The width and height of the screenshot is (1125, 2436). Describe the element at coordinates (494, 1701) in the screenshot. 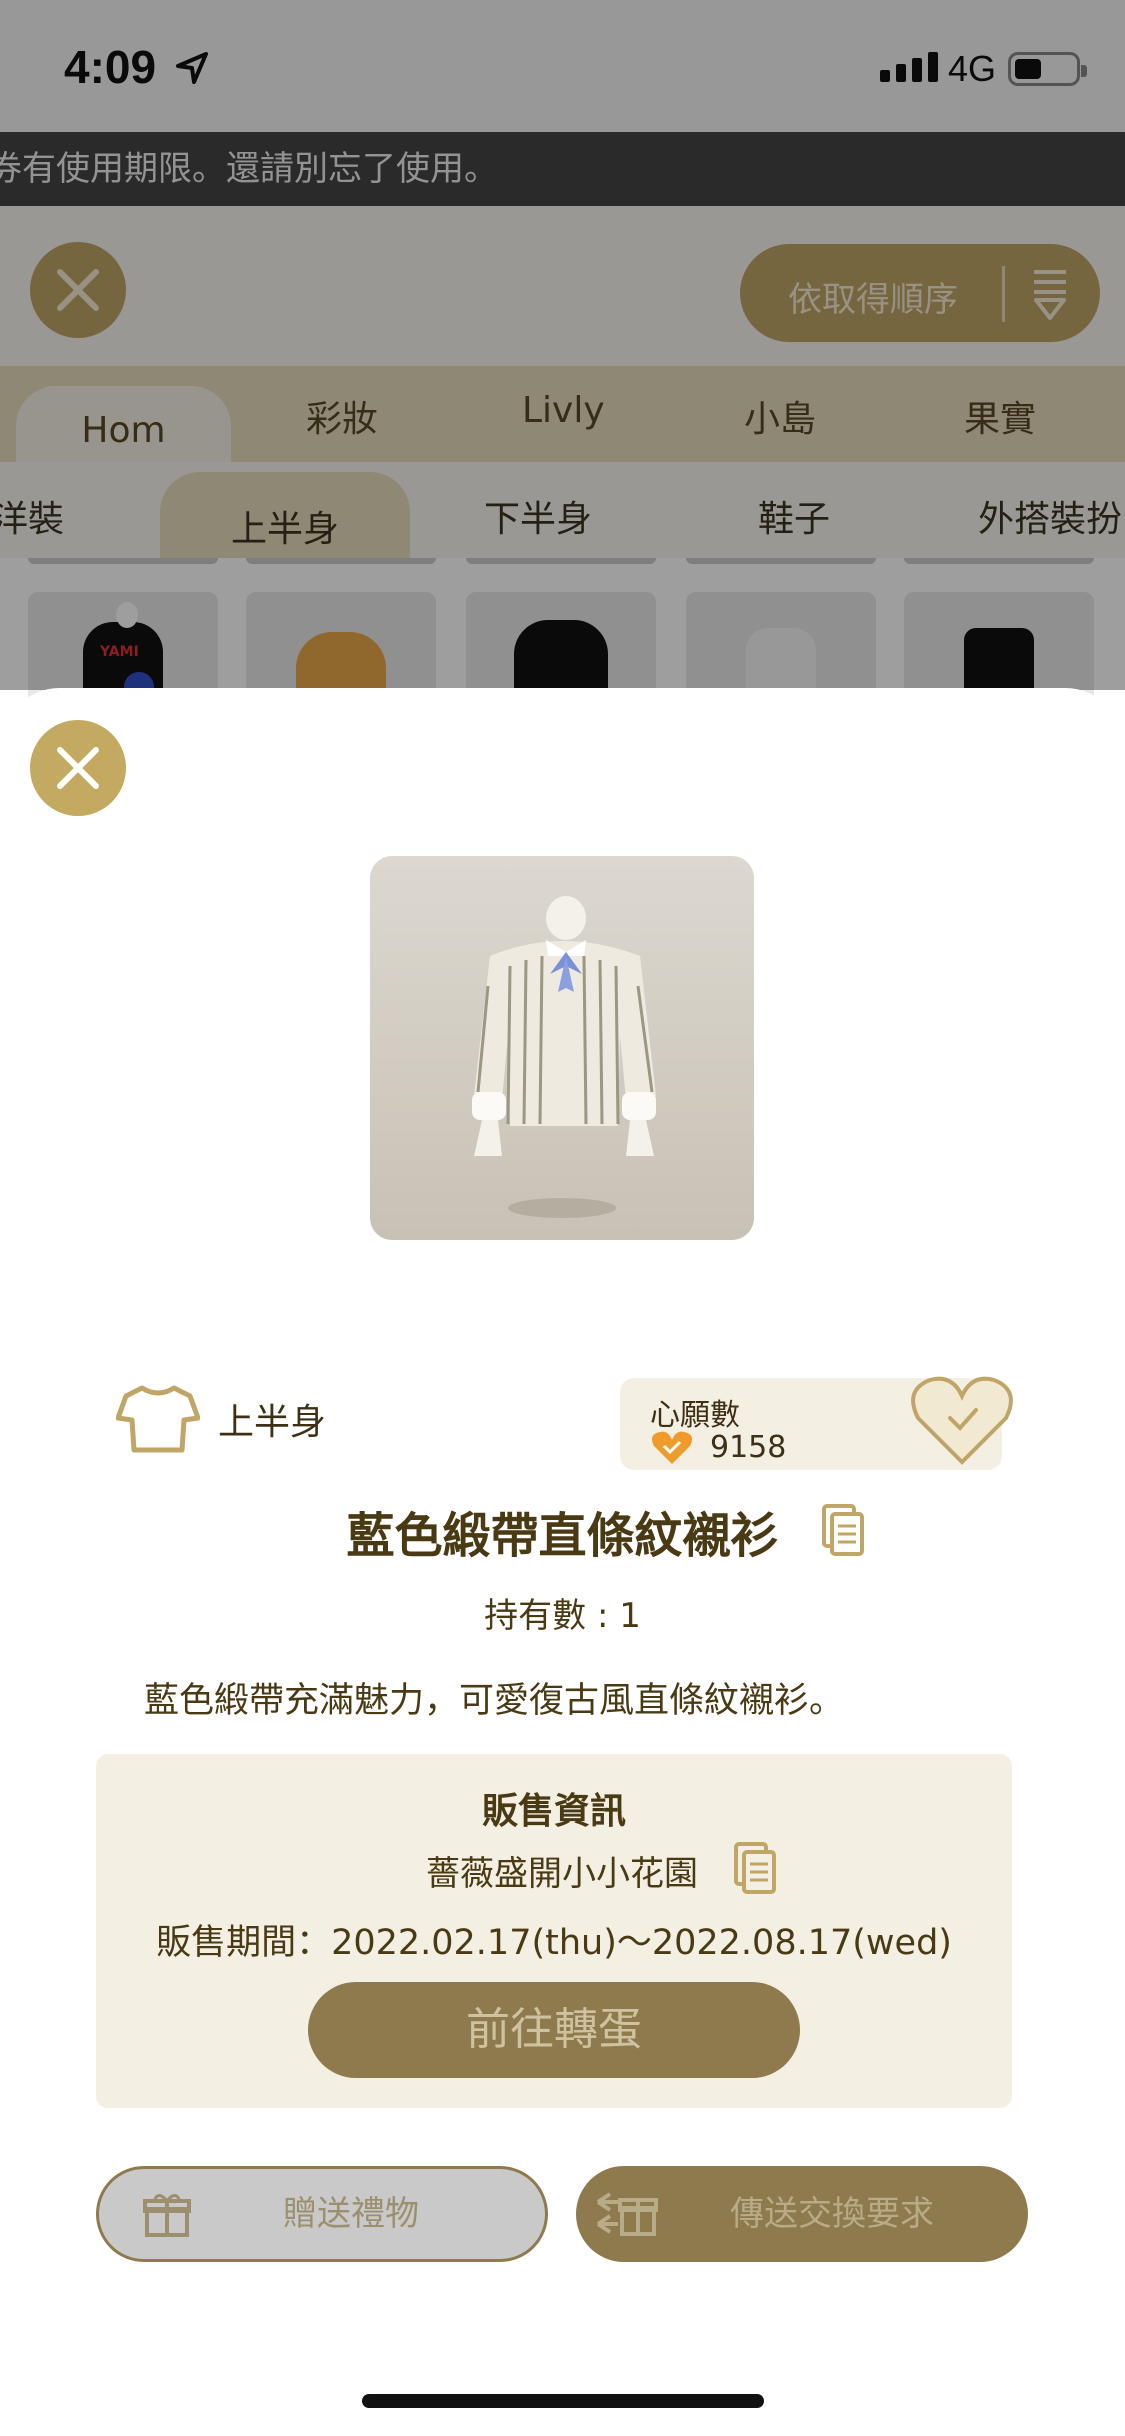

I see `item-description: 藍色緞帶充滿魅力，可愛復古風直條紋襯衫。` at that location.